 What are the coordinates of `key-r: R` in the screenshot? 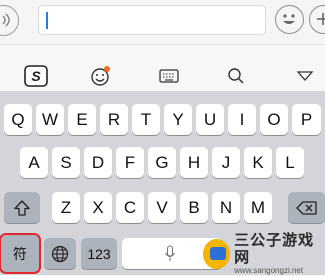 It's located at (114, 119).